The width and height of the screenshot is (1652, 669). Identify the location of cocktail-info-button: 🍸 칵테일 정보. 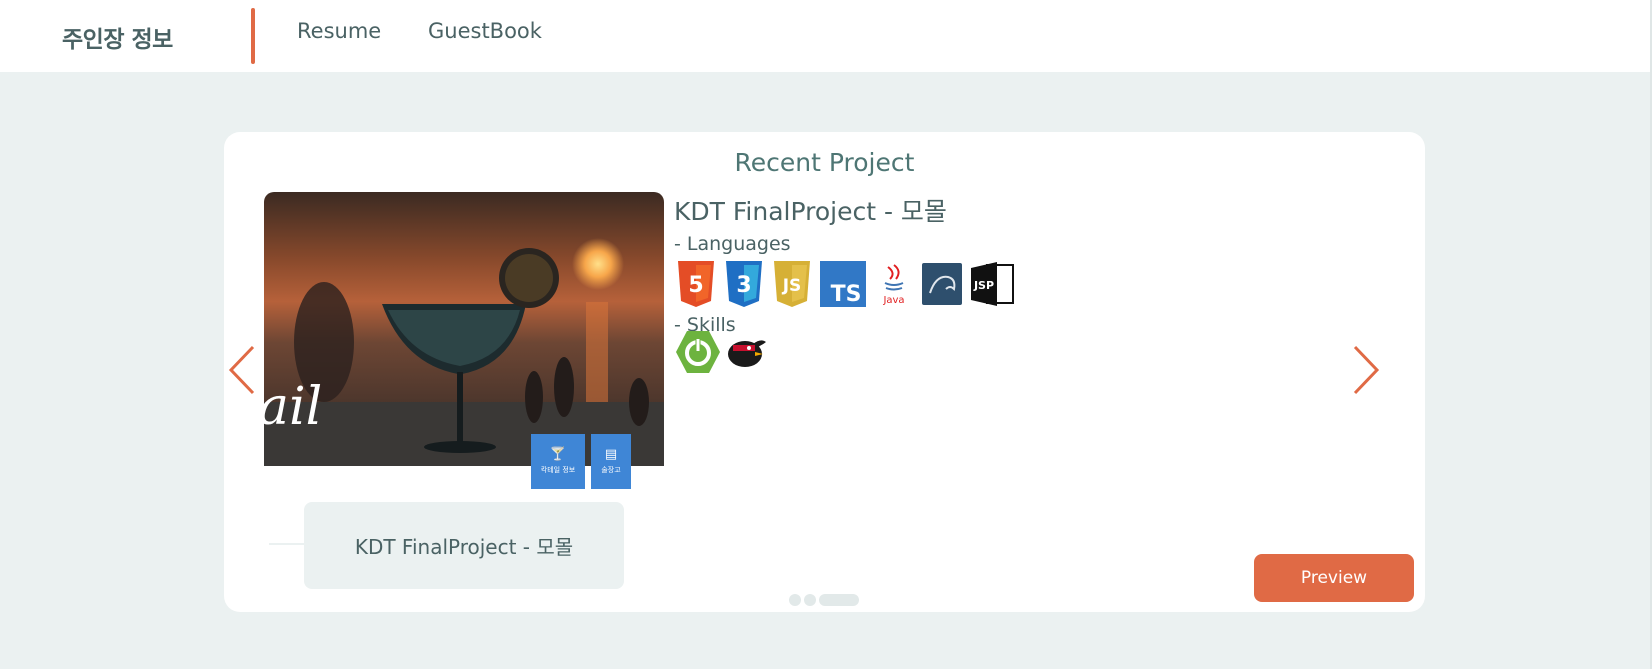
(558, 461).